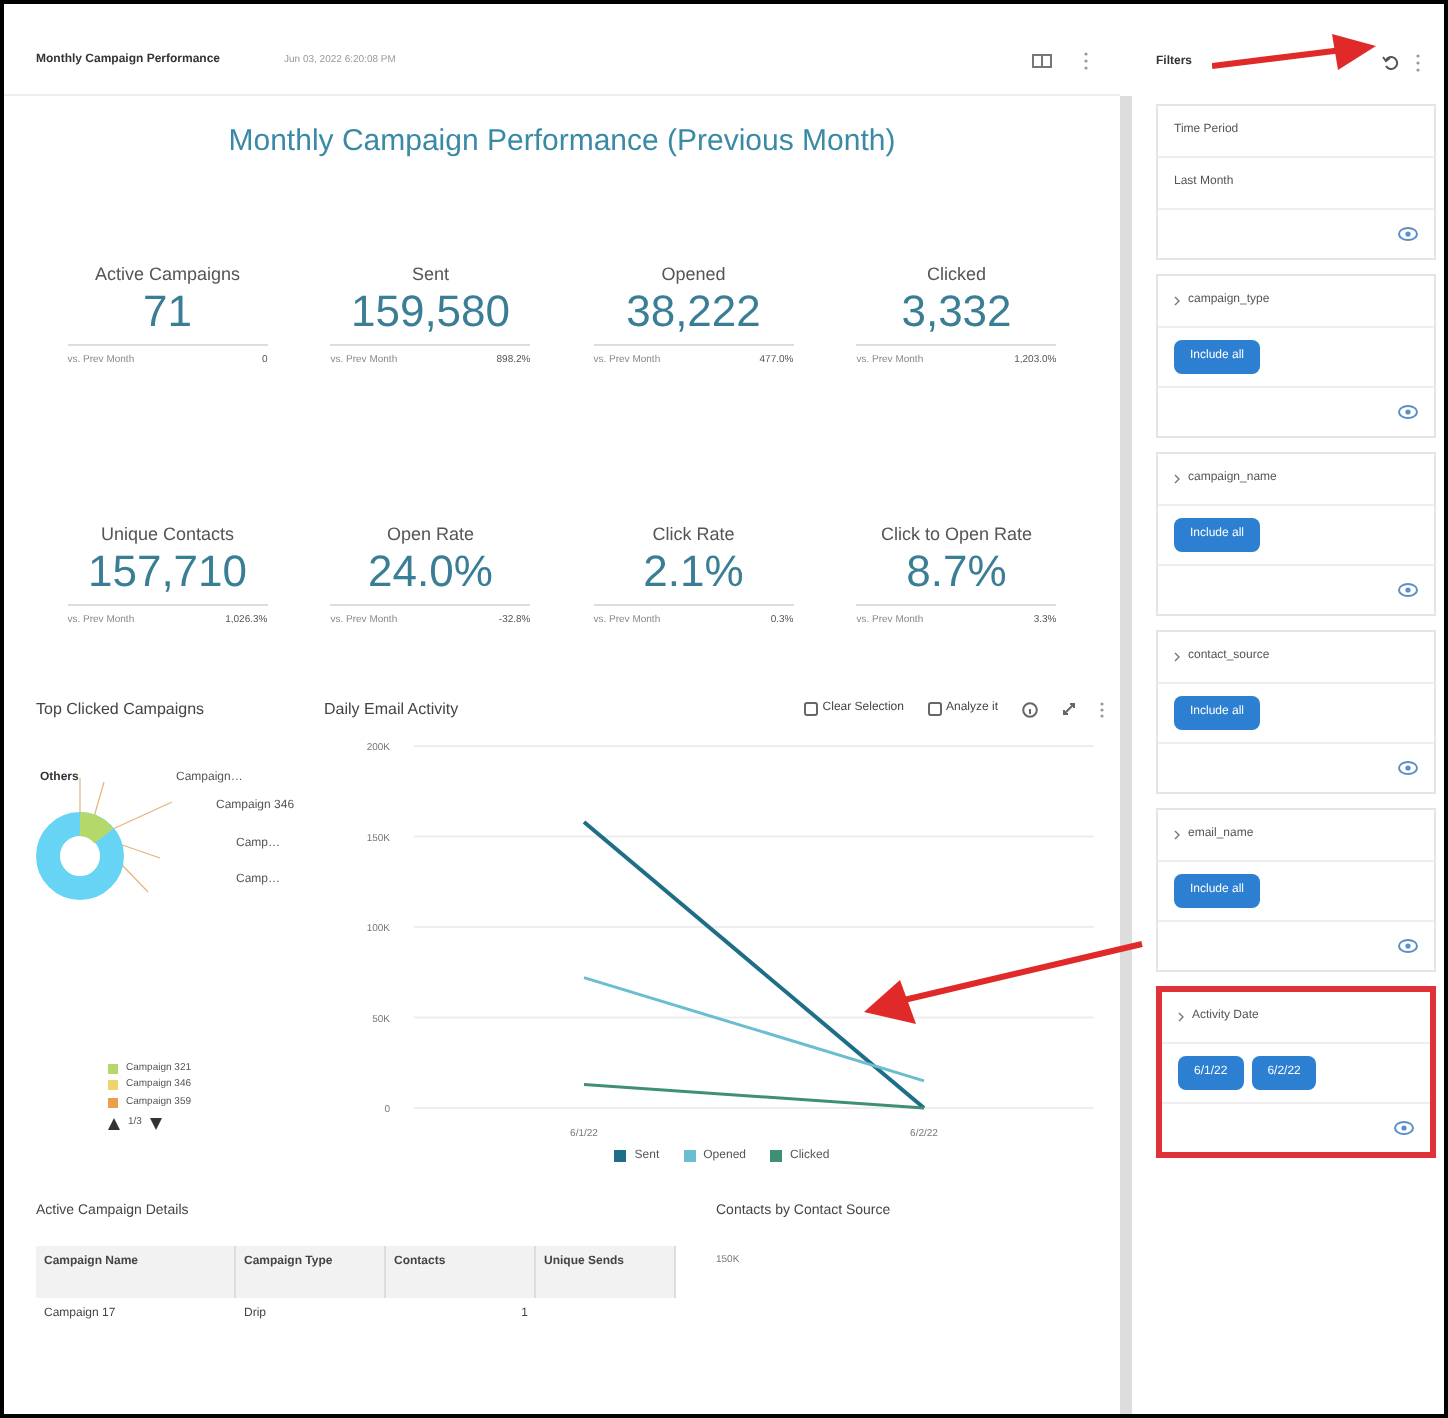 The image size is (1448, 1418). I want to click on kpi-value: 71, so click(167, 312).